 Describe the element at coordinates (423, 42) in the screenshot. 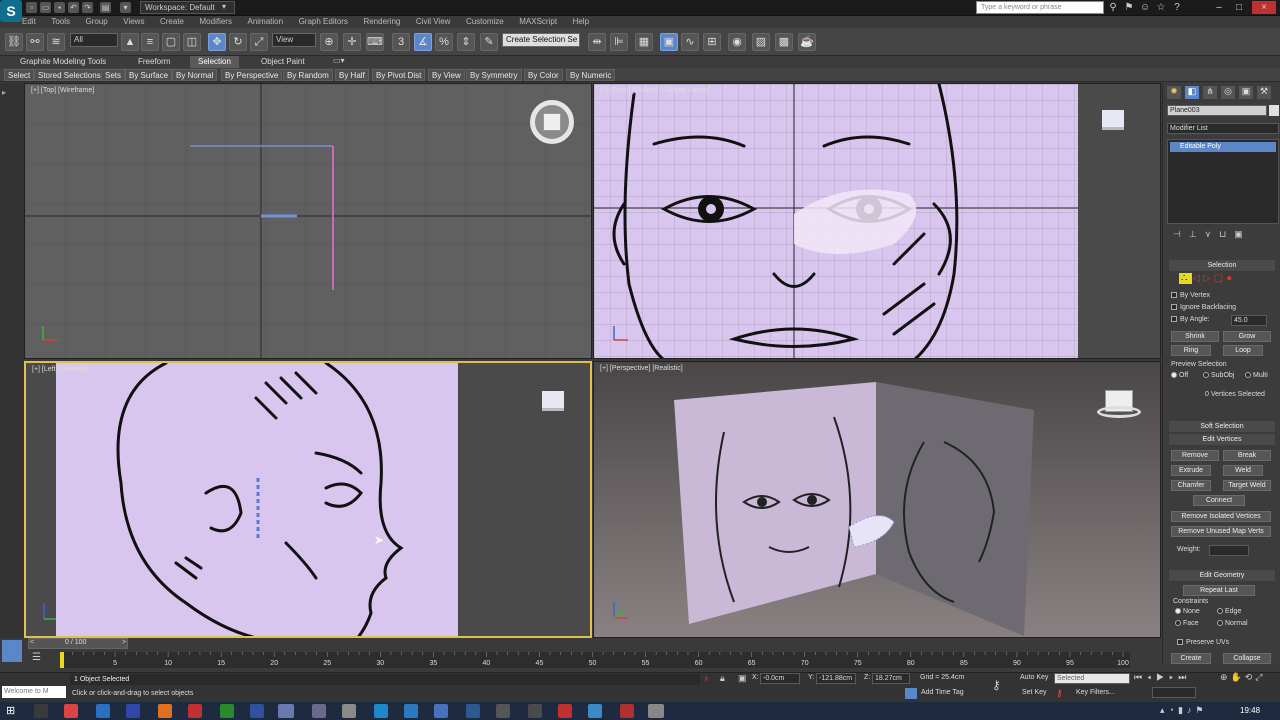

I see `angle-snap-icon: ∡` at that location.